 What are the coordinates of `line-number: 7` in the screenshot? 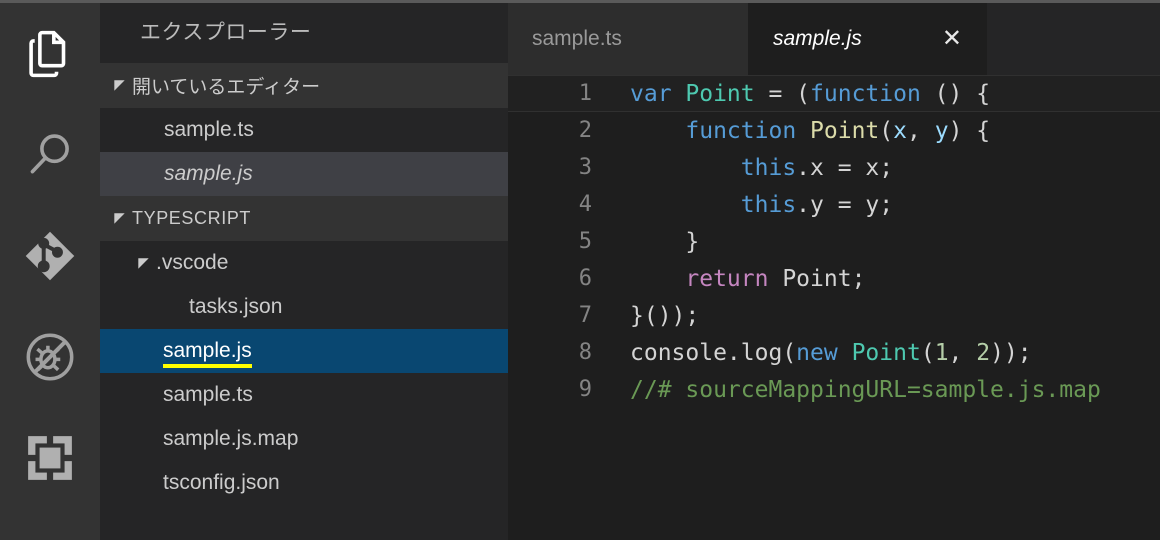 It's located at (585, 315).